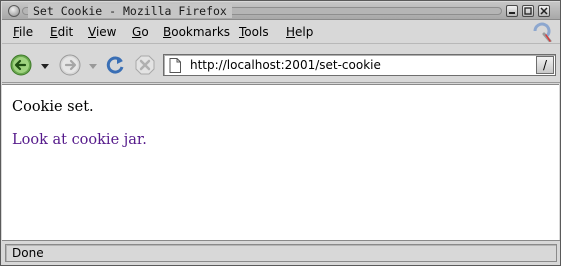 Image resolution: width=561 pixels, height=266 pixels. I want to click on cookie-jar-link: Look at cookie jar., so click(79, 140).